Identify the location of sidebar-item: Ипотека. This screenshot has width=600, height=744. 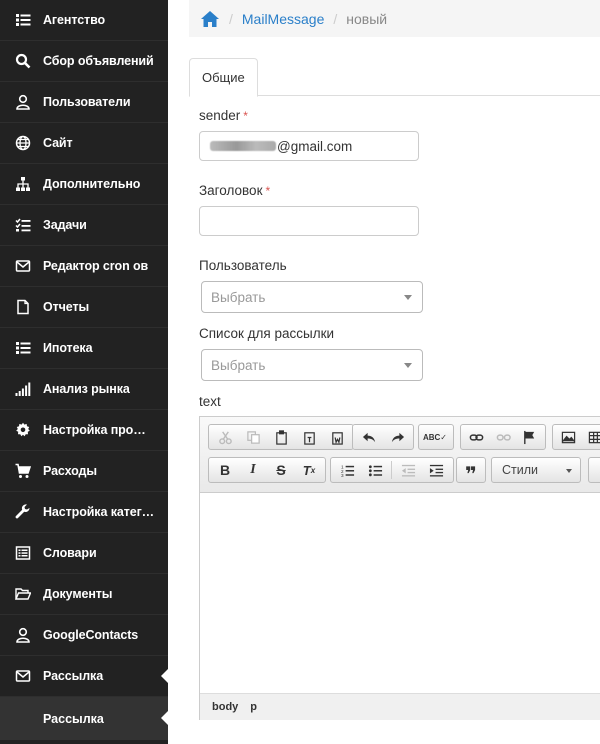
(84, 348).